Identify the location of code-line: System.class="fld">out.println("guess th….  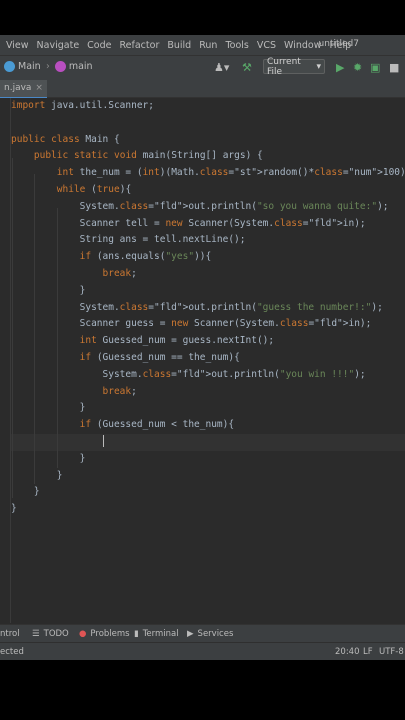
(208, 308).